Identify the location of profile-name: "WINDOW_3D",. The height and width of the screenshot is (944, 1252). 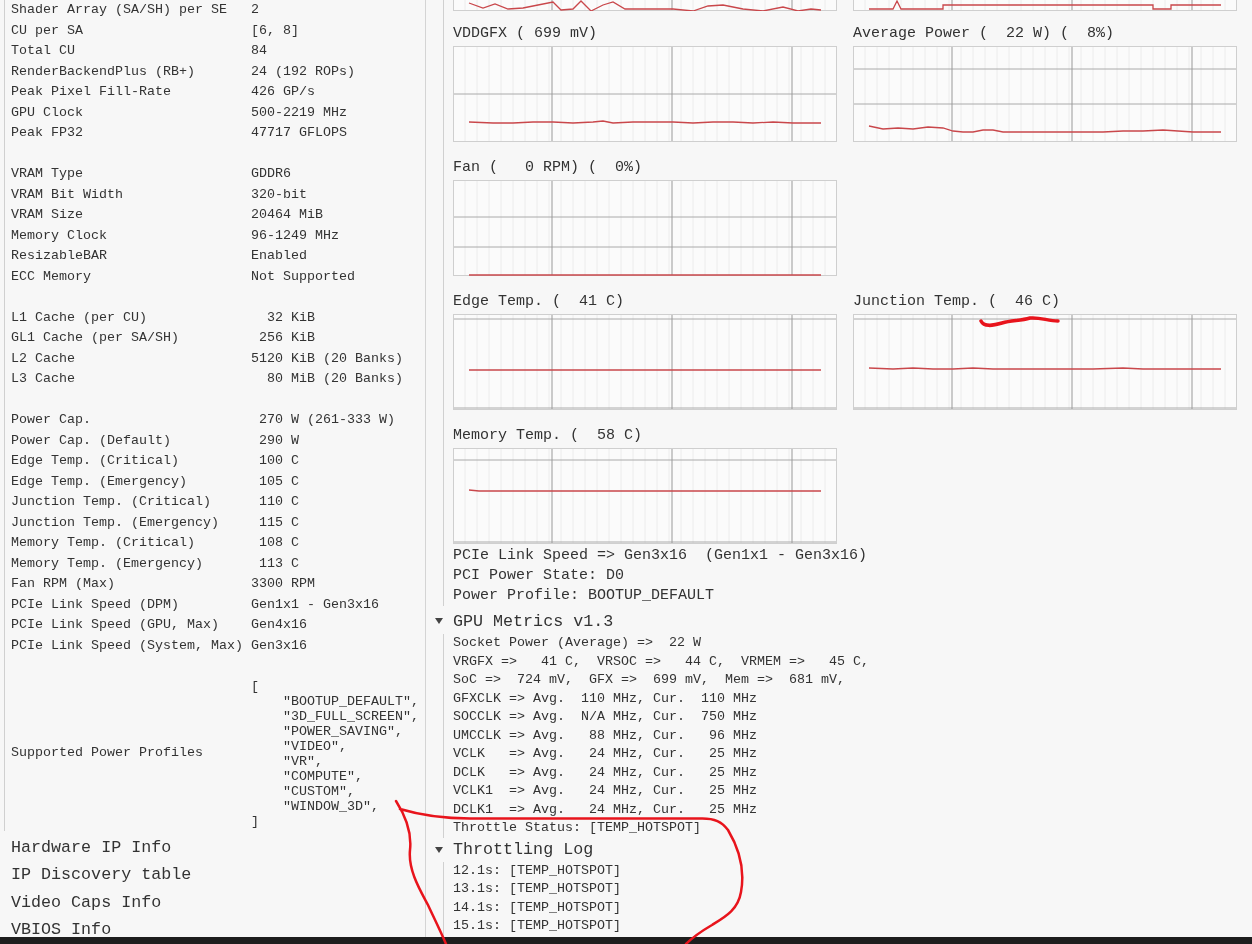
(331, 806).